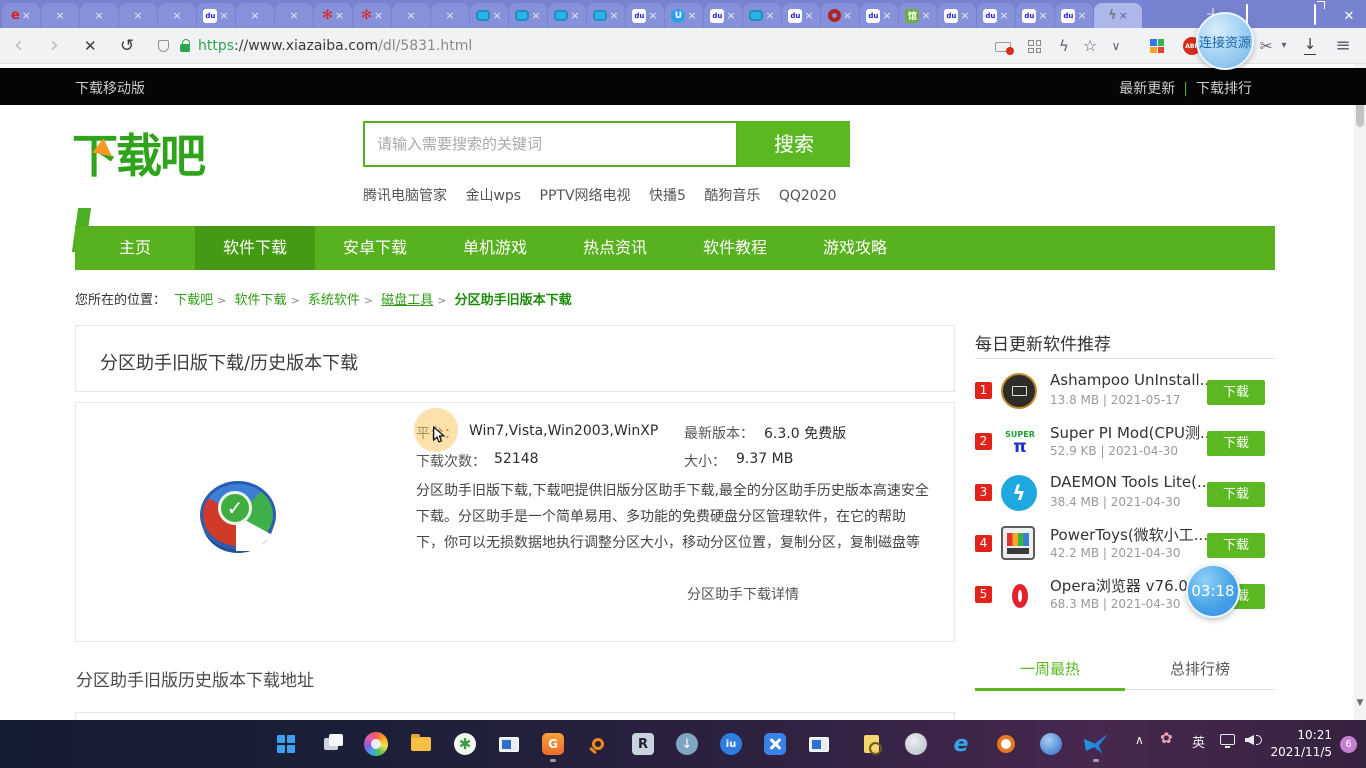 This screenshot has height=768, width=1366. I want to click on start-button, so click(286, 744).